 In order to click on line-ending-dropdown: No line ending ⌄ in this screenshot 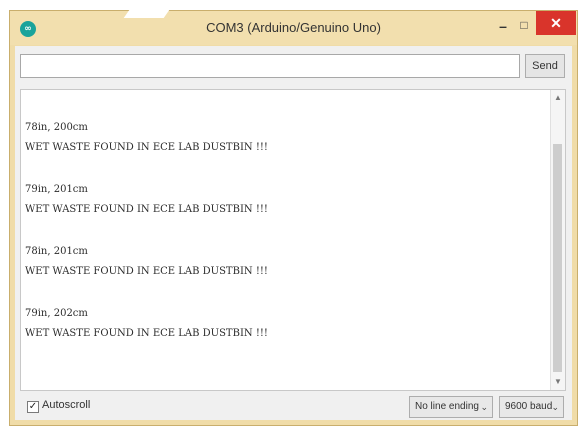, I will do `click(451, 407)`.